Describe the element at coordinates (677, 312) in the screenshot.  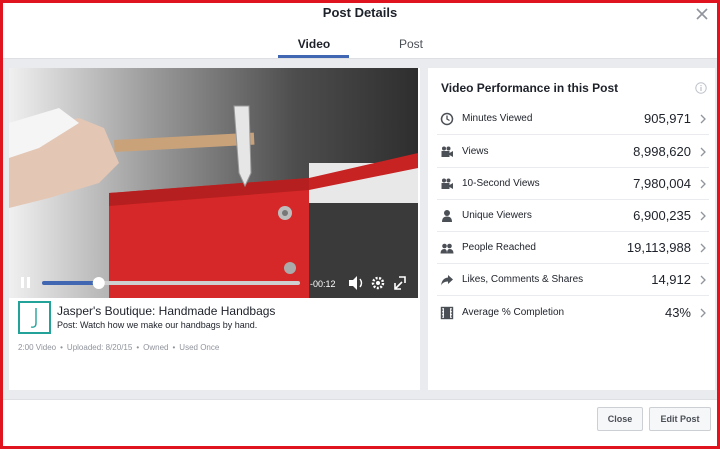
I see `metric-value: 43%` at that location.